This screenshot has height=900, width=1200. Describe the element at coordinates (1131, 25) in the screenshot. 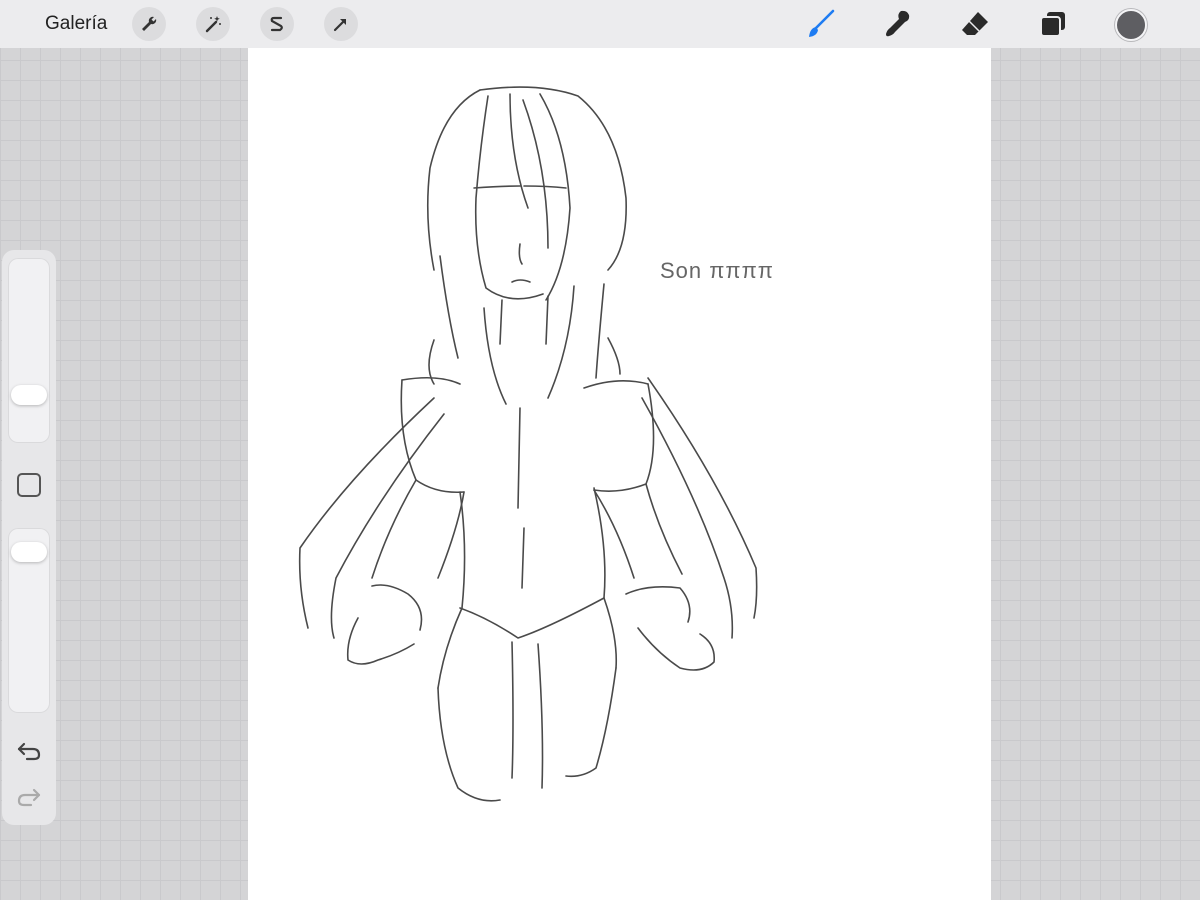

I see `color-picker-button` at that location.